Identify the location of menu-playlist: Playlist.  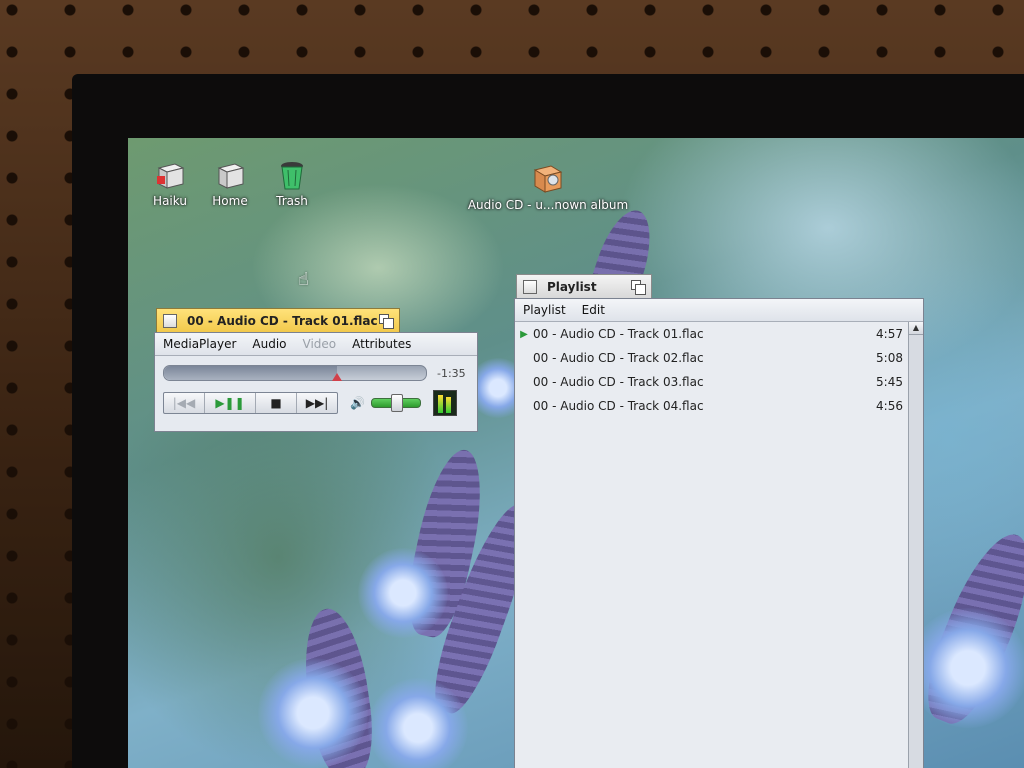
(544, 310).